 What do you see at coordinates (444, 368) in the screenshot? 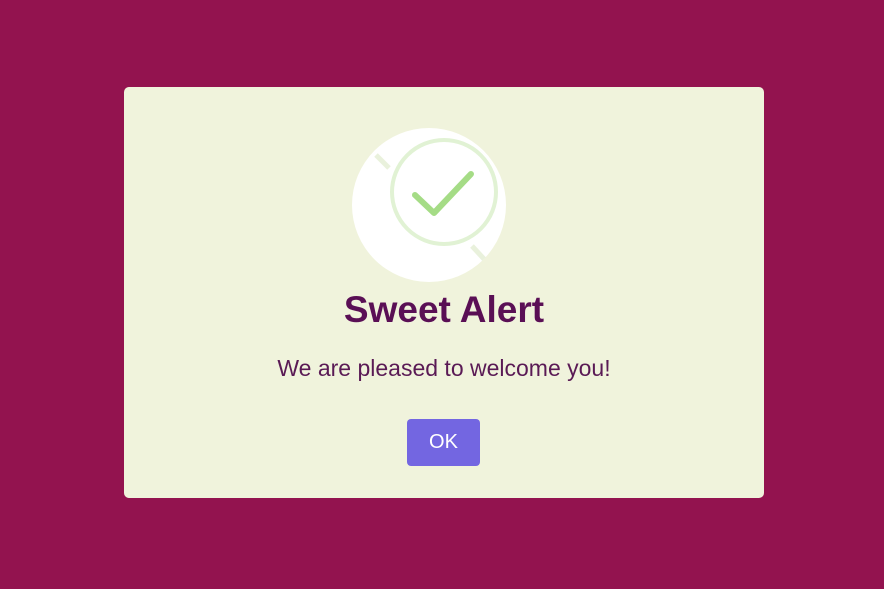
I see `dialog-message: We are pleased to welcome you!` at bounding box center [444, 368].